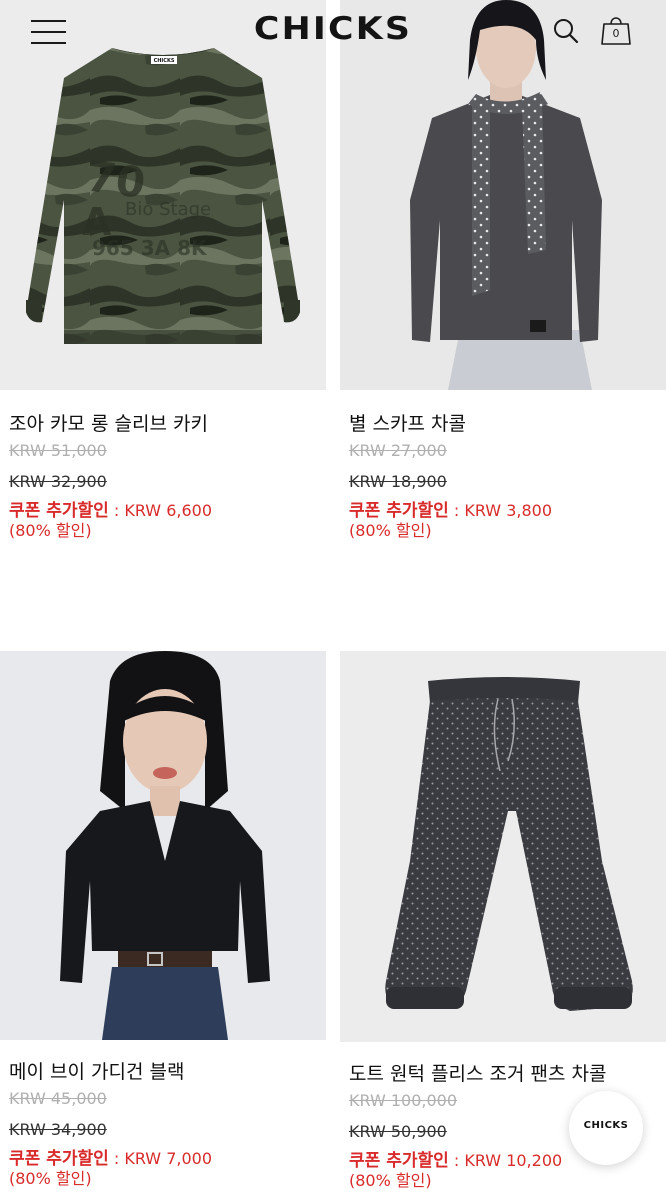  Describe the element at coordinates (160, 1158) in the screenshot. I see `coupon-amount: : KRW 7,000` at that location.